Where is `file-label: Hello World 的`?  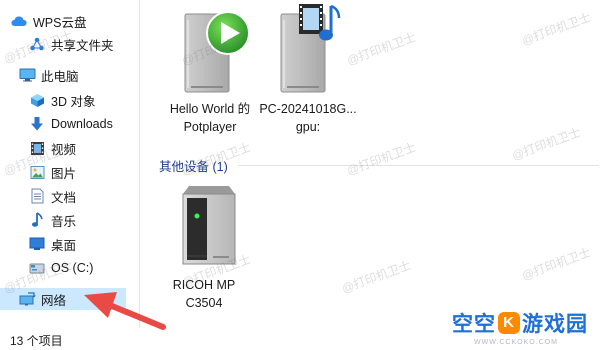 file-label: Hello World 的 is located at coordinates (210, 109).